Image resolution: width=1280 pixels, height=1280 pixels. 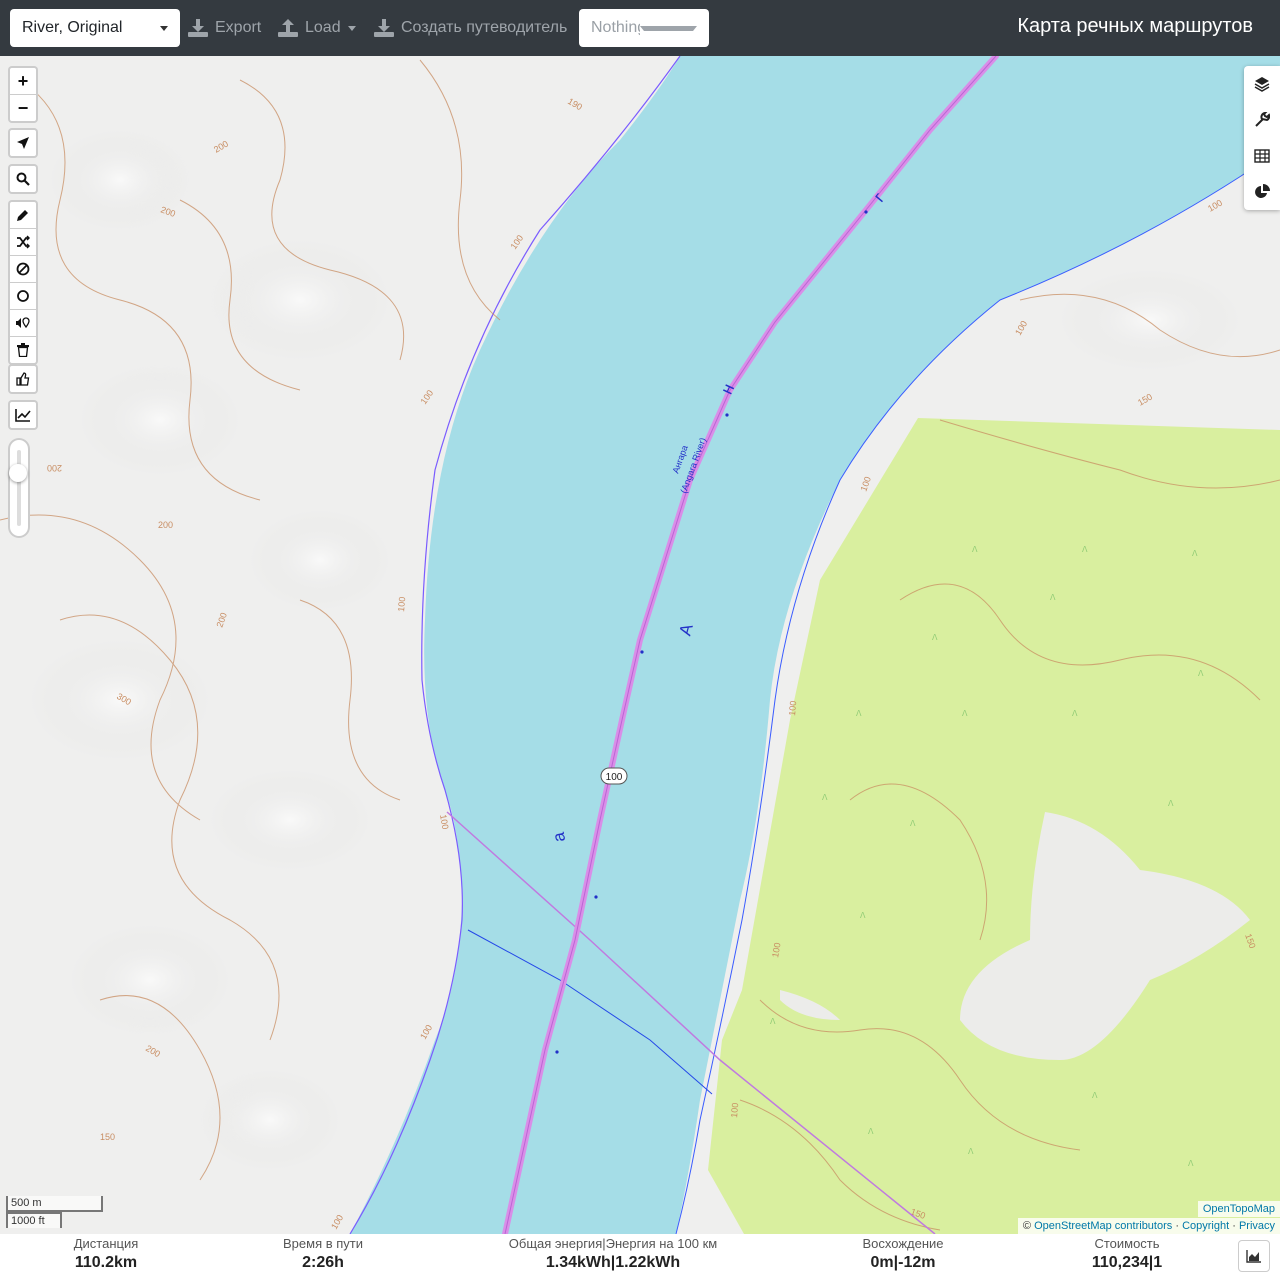 I want to click on create-guide-label: Создать путеводитель, so click(x=484, y=27).